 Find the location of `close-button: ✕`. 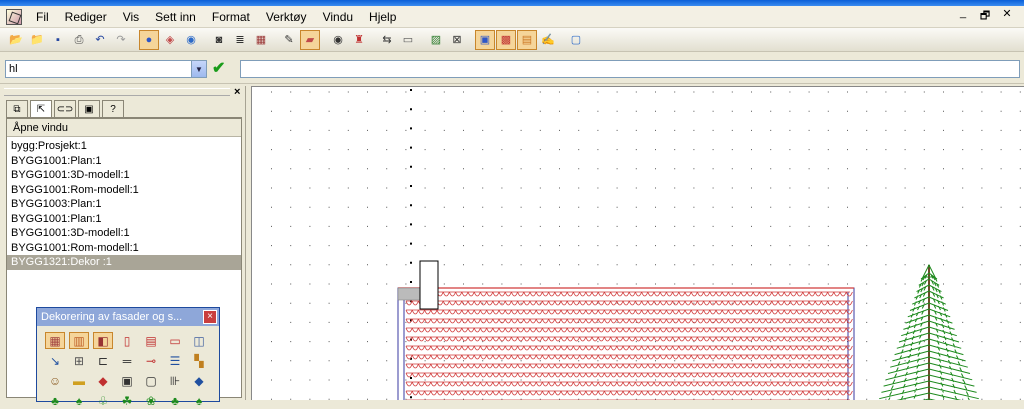

close-button: ✕ is located at coordinates (1007, 16).